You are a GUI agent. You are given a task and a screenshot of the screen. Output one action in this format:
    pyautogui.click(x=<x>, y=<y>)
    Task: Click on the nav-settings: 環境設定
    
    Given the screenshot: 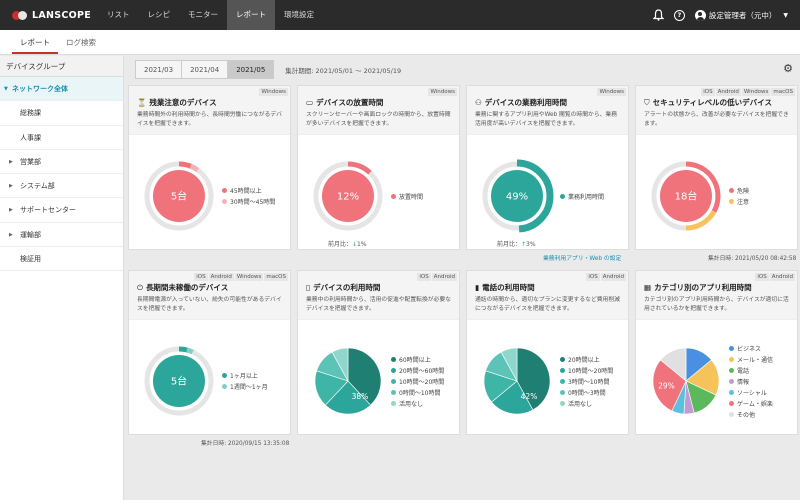 What is the action you would take?
    pyautogui.click(x=299, y=15)
    